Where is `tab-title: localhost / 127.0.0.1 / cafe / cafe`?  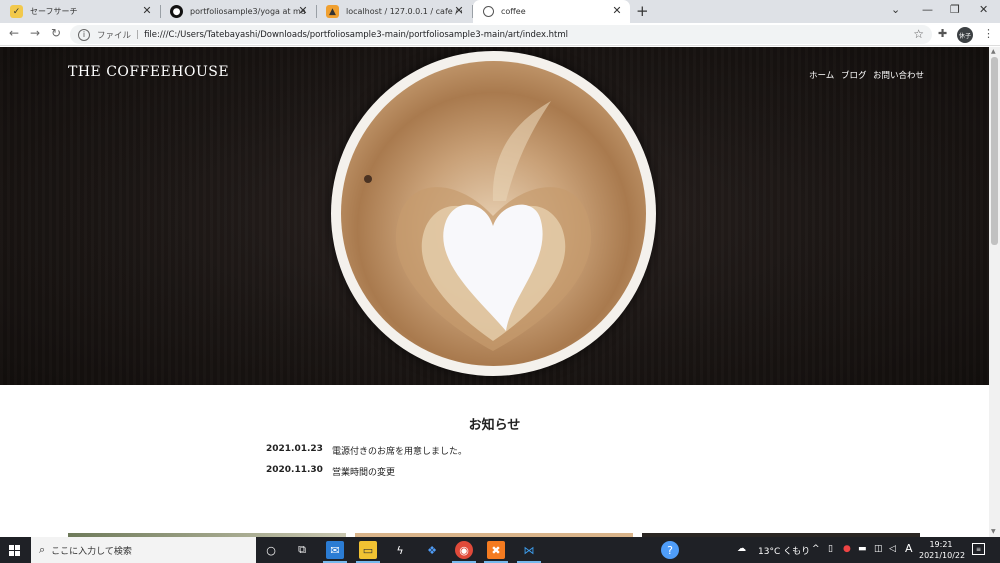
tab-title: localhost / 127.0.0.1 / cafe / cafe is located at coordinates (404, 11).